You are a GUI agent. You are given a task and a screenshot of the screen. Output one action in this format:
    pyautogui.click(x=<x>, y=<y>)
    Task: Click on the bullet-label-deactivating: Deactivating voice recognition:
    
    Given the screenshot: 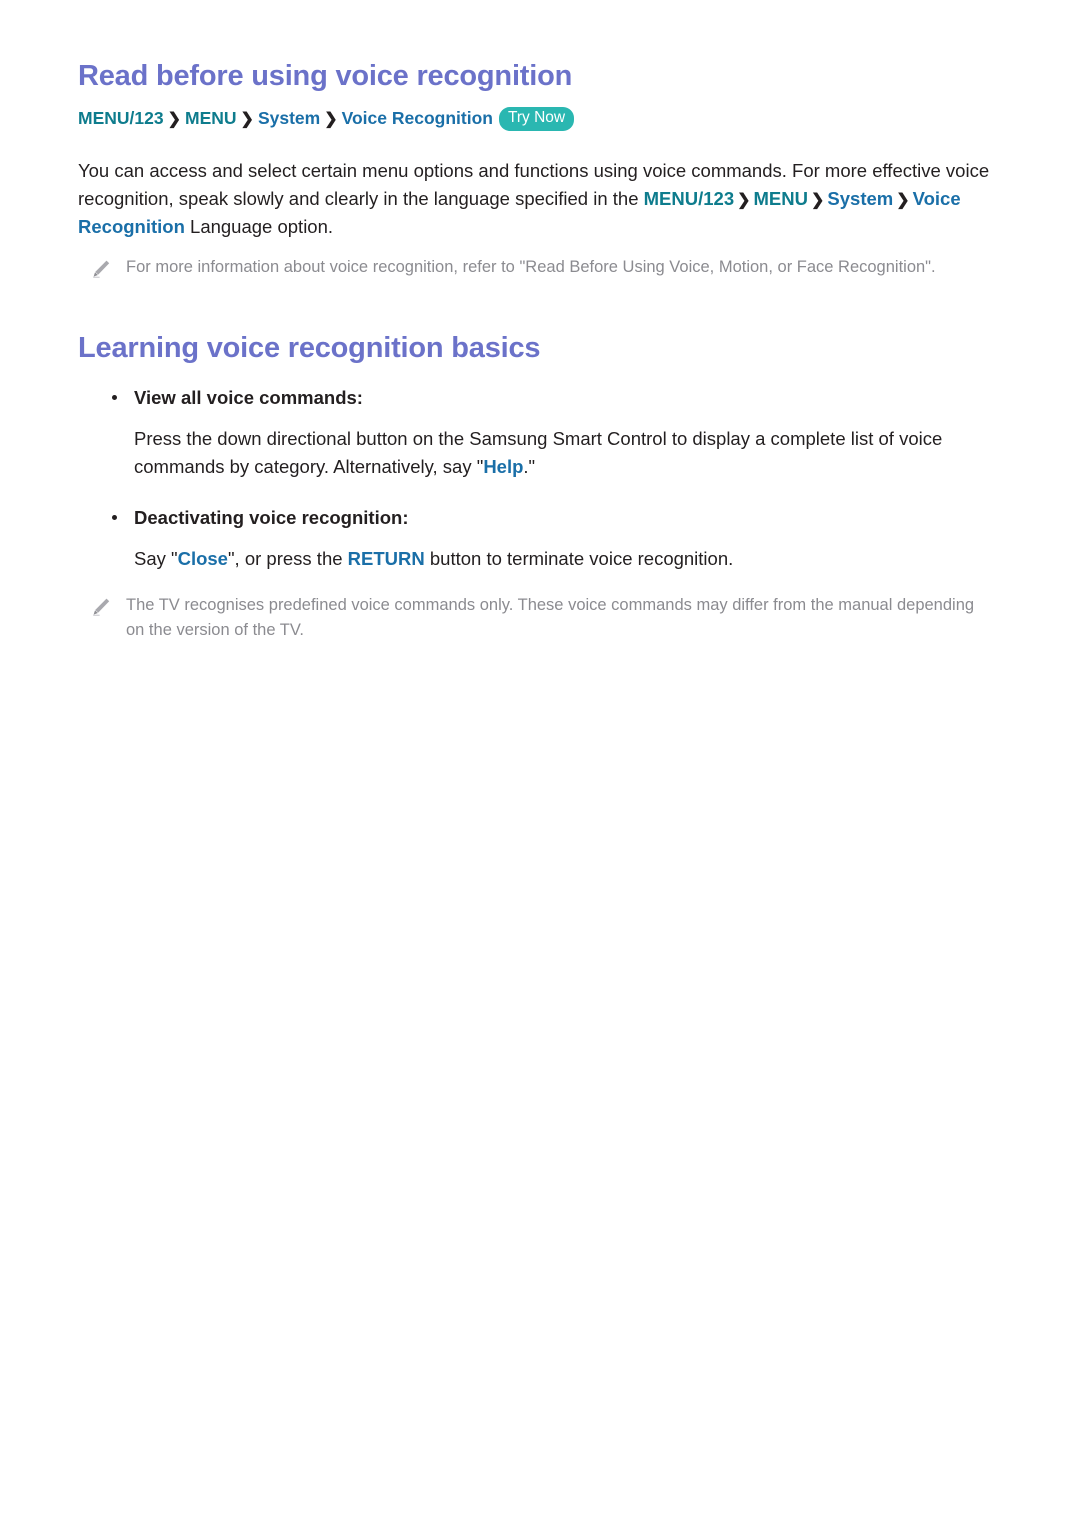 What is the action you would take?
    pyautogui.click(x=271, y=517)
    